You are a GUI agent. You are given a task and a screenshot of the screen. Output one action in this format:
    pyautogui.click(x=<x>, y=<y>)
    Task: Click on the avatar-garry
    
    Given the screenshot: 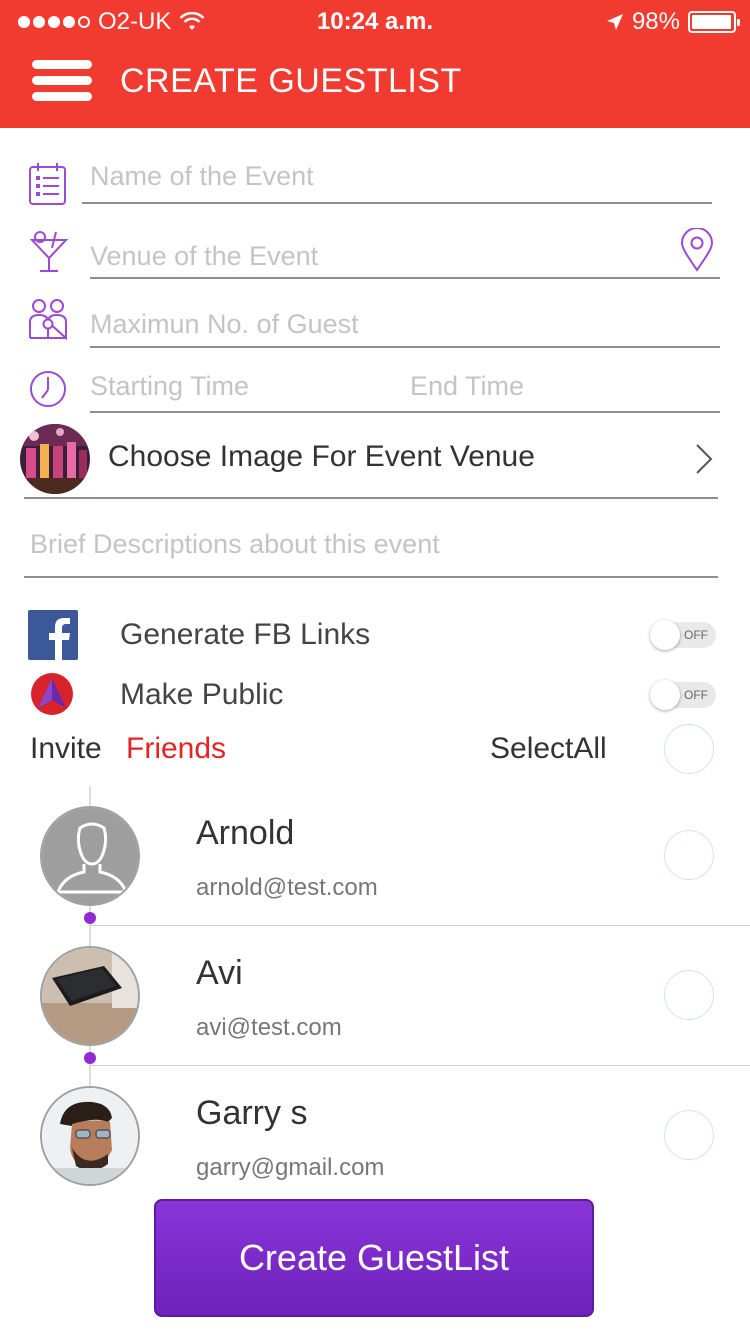 What is the action you would take?
    pyautogui.click(x=90, y=1136)
    